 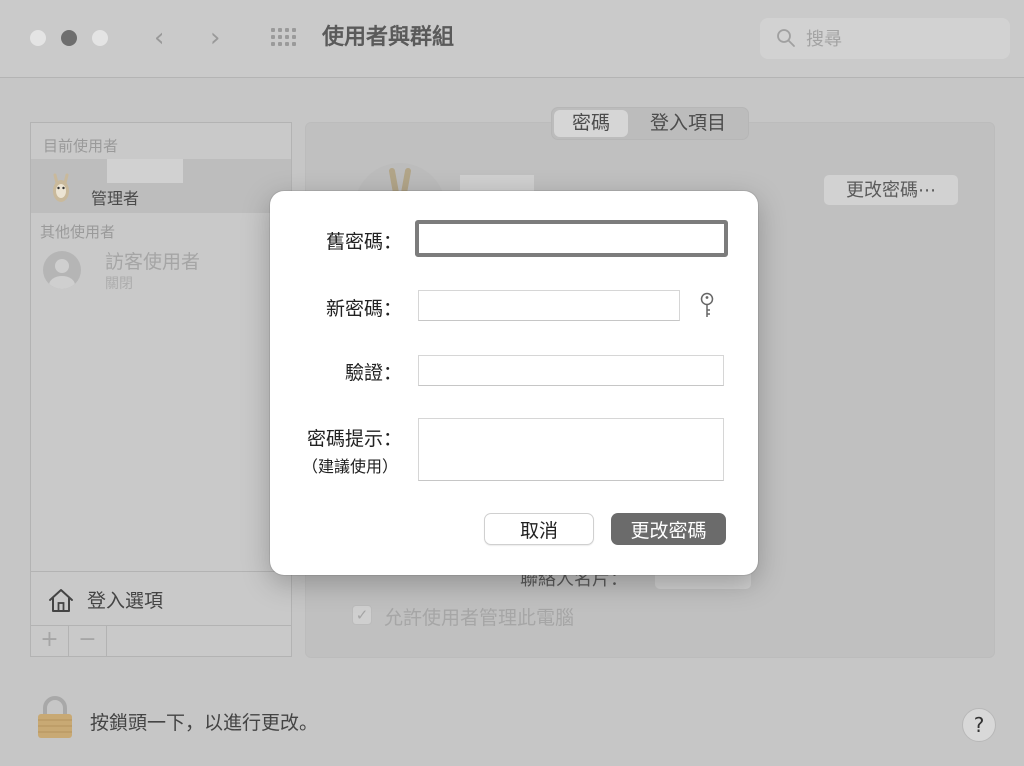 I want to click on add-user-button: +, so click(x=50, y=641).